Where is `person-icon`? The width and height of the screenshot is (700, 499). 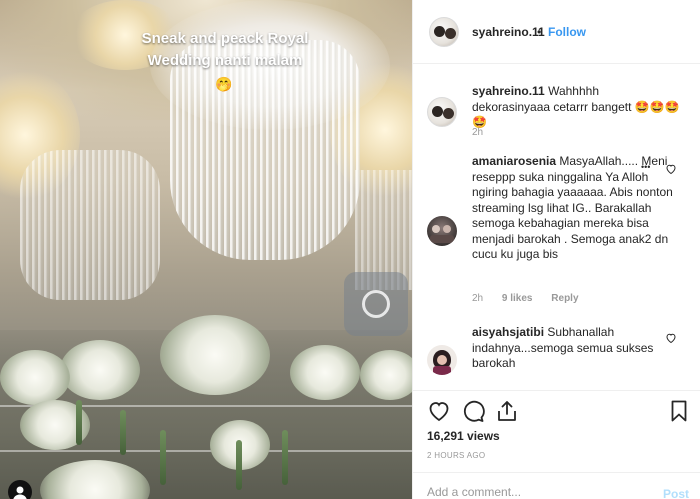
person-icon is located at coordinates (20, 492).